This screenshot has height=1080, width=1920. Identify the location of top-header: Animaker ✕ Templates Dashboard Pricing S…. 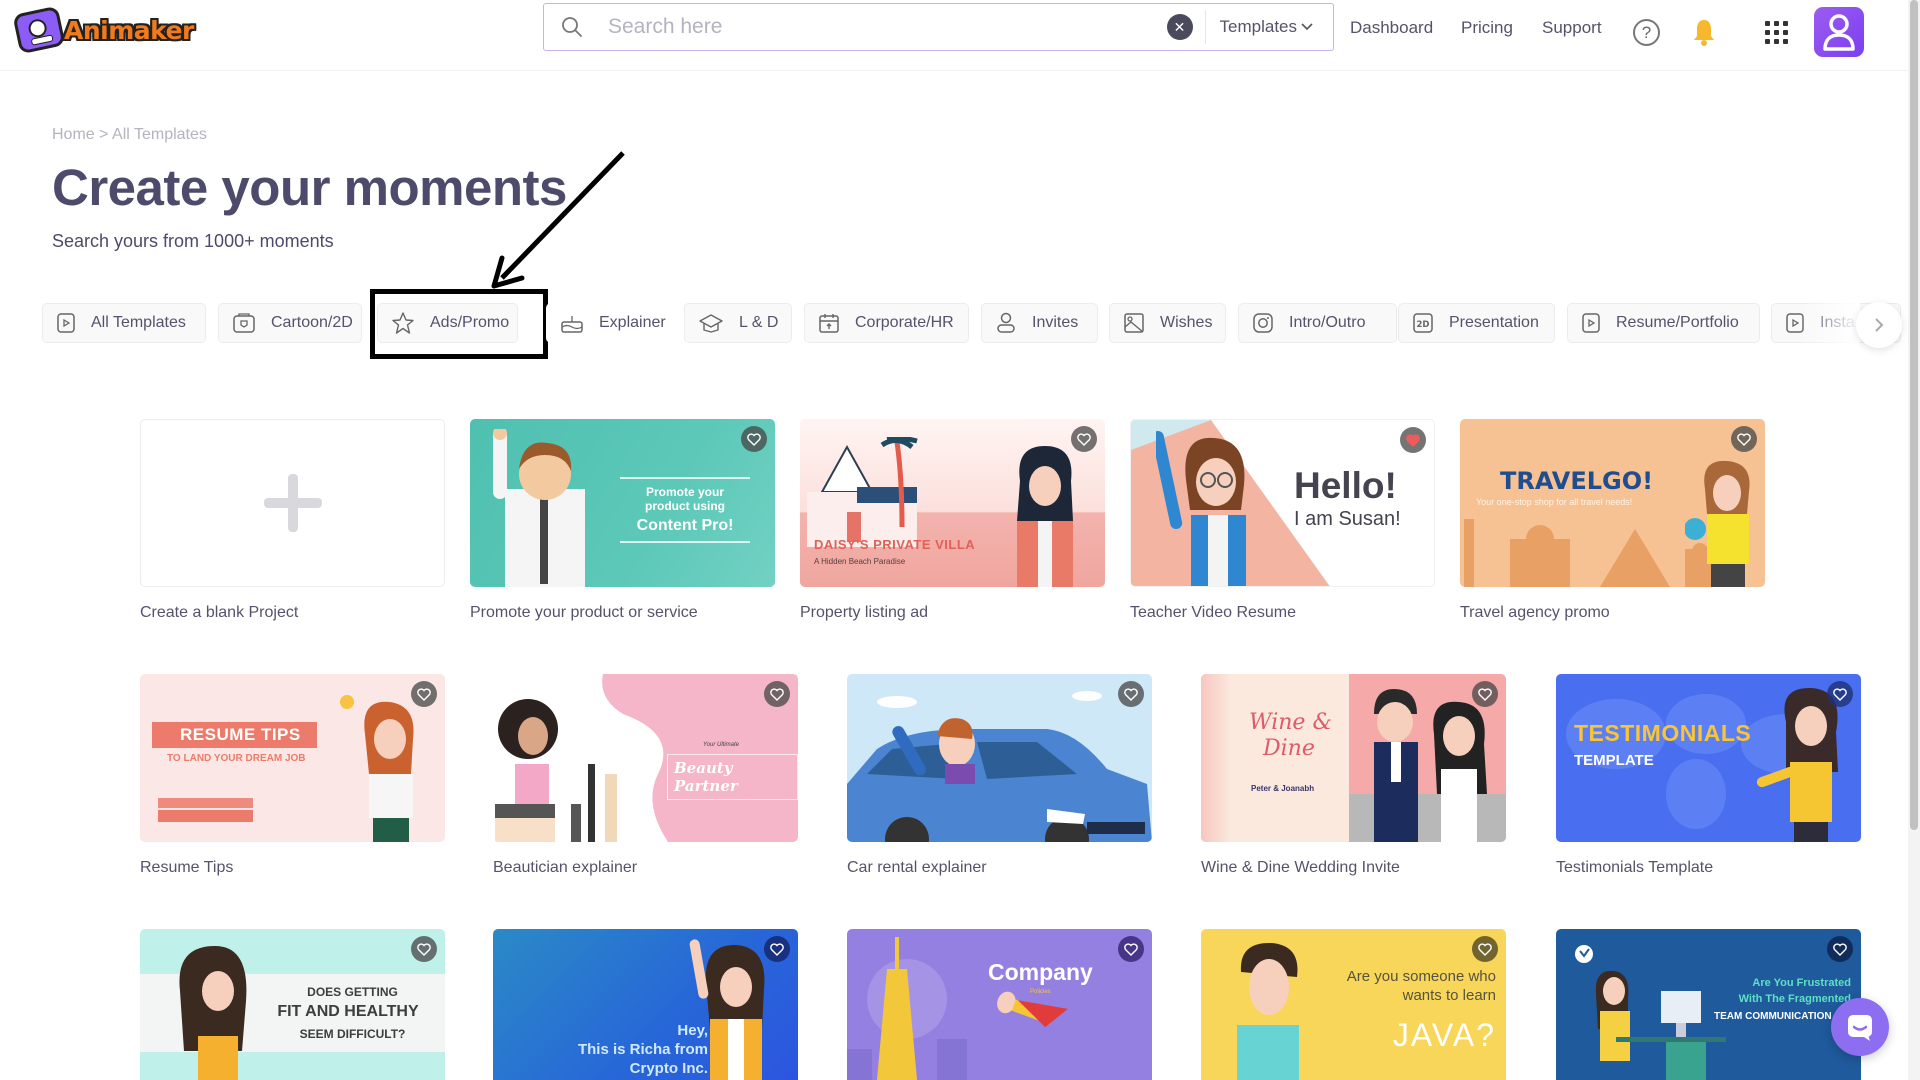
(954, 35).